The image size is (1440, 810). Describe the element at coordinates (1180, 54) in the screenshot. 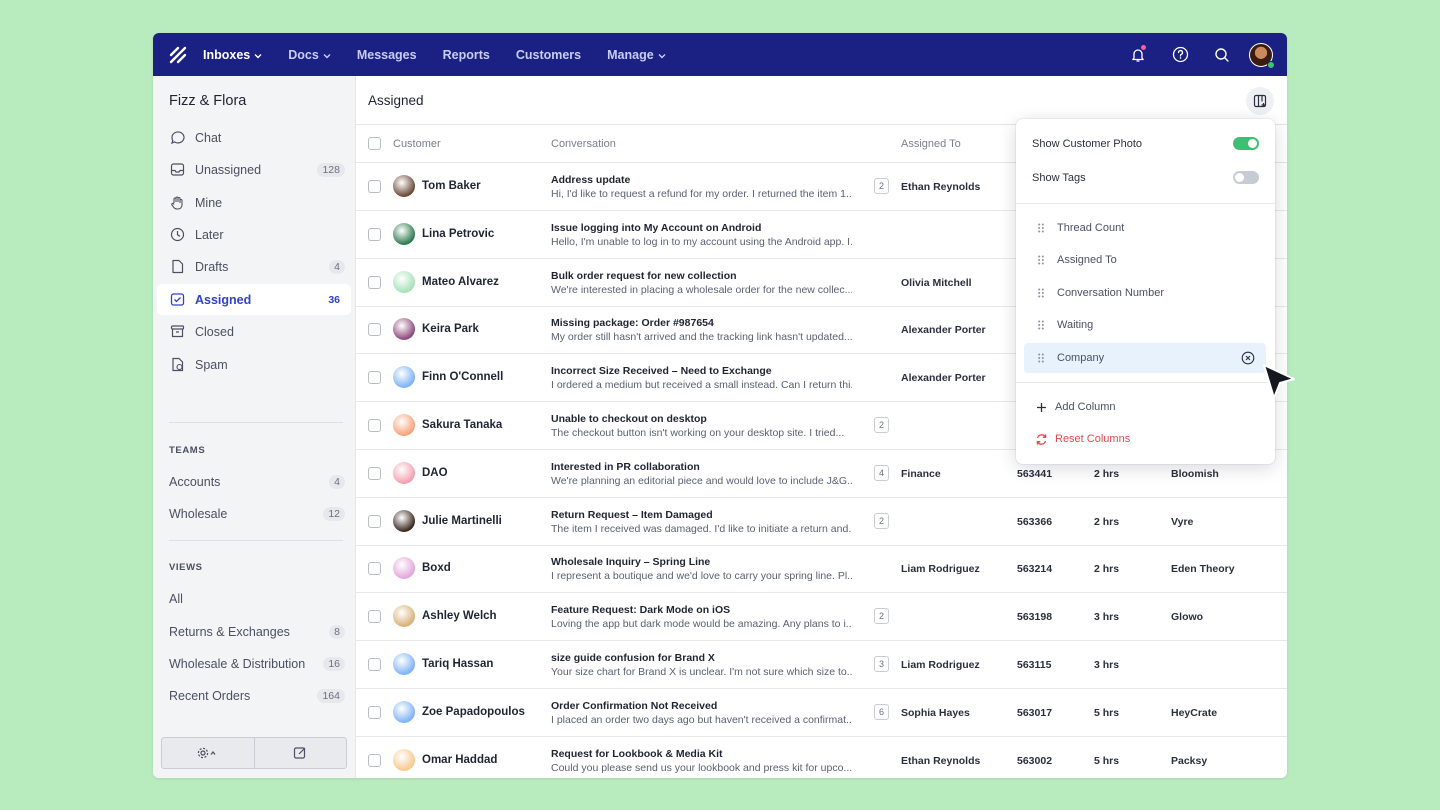

I see `help-icon` at that location.